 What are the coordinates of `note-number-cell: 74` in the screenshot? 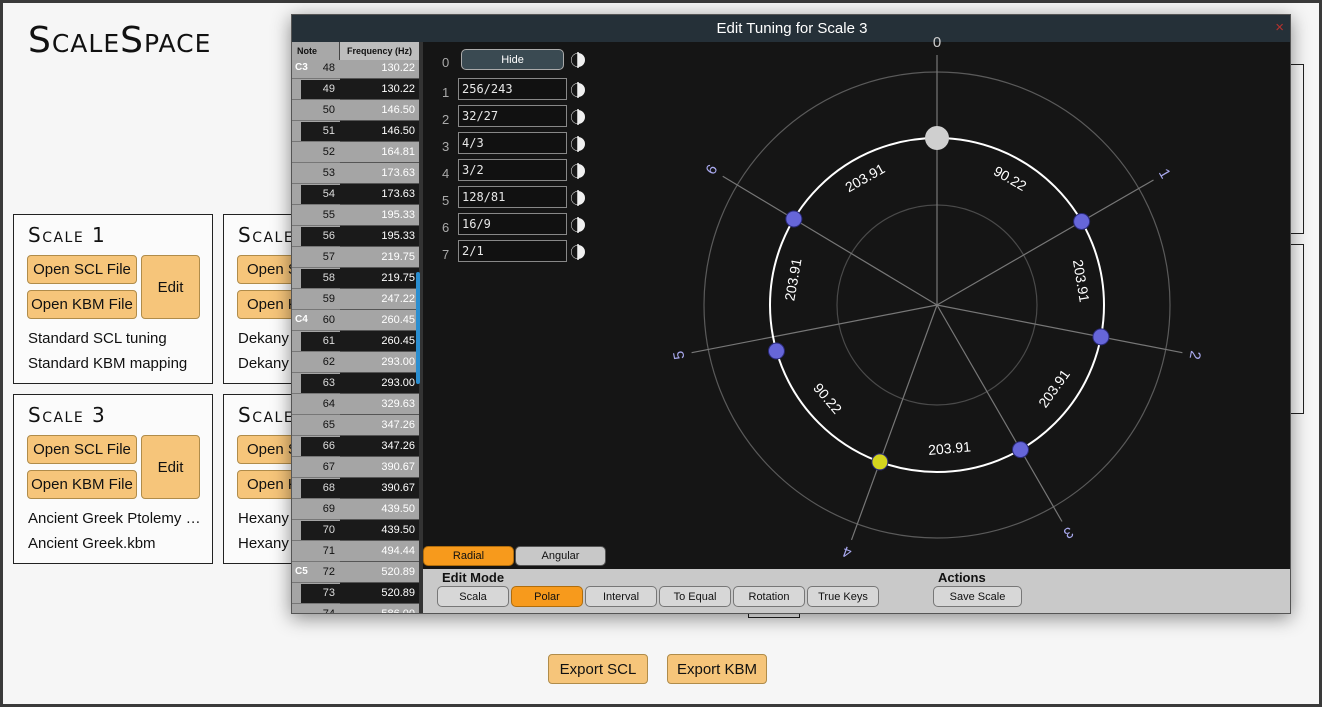 It's located at (316, 608).